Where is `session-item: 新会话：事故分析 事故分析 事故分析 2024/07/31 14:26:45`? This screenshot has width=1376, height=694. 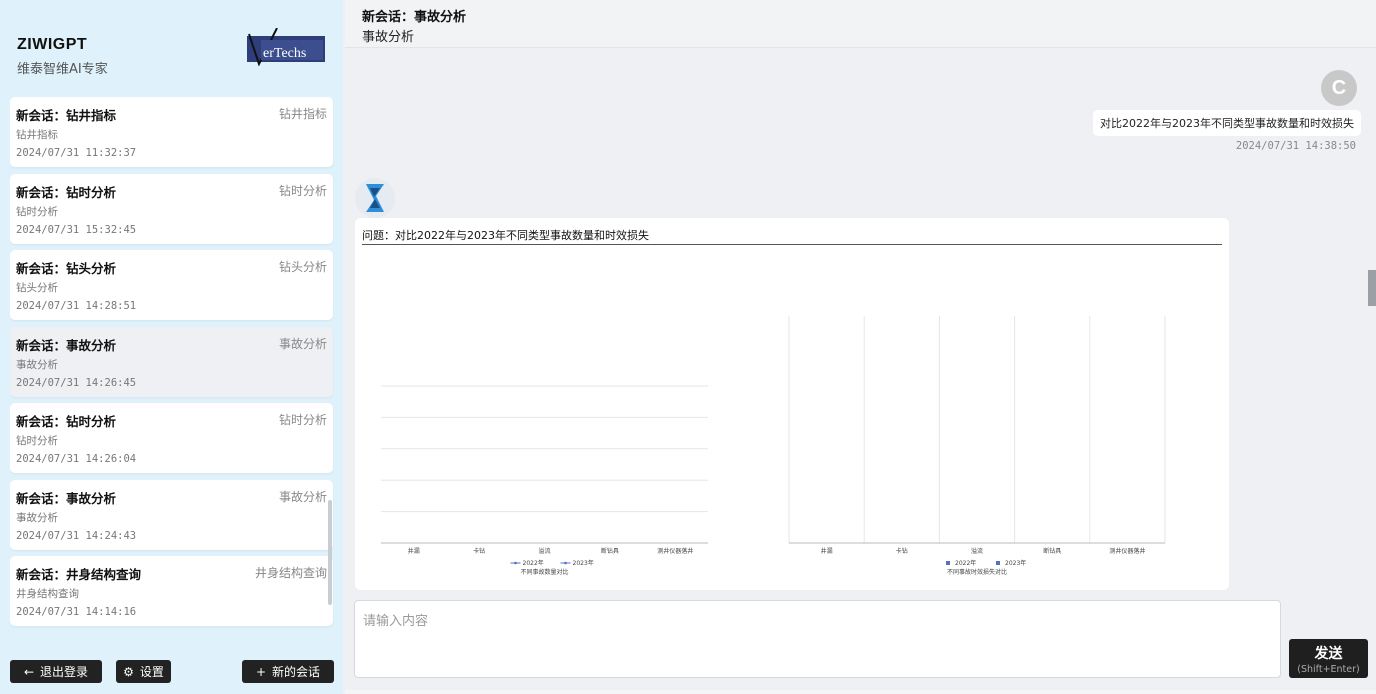 session-item: 新会话：事故分析 事故分析 事故分析 2024/07/31 14:26:45 is located at coordinates (171, 361).